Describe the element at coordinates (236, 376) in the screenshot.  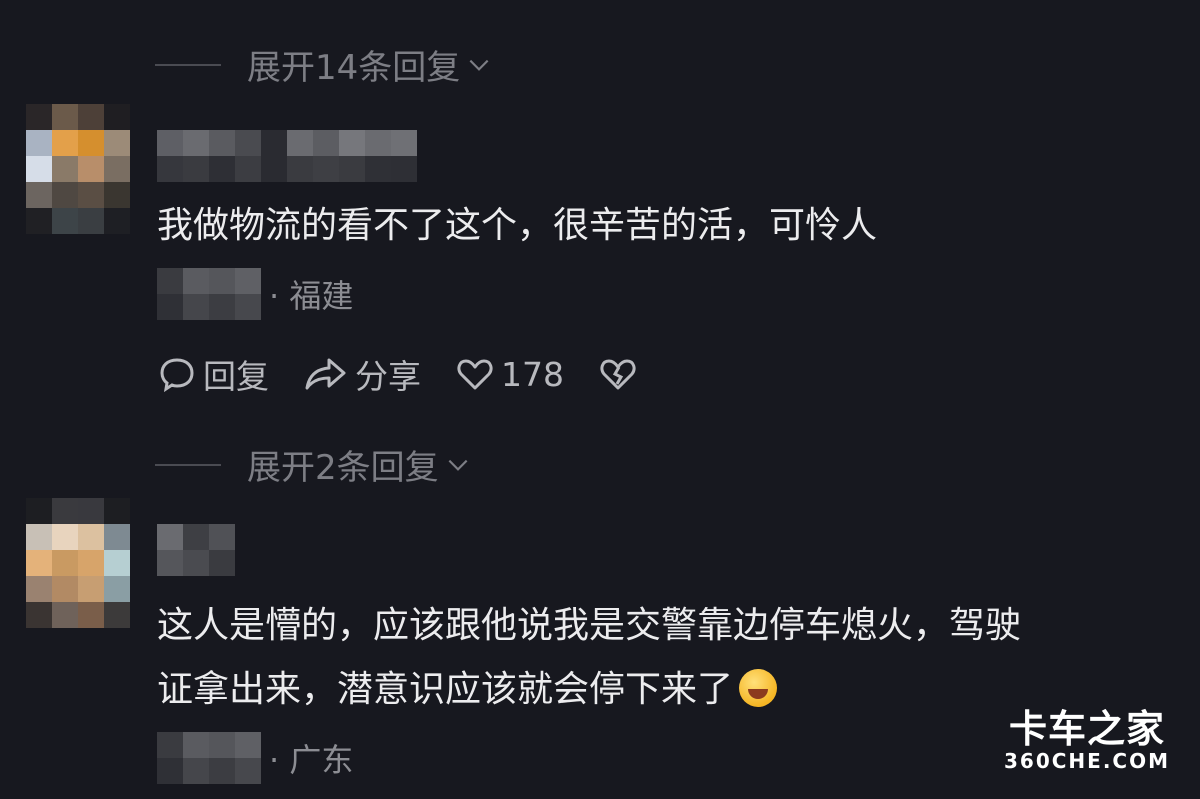
I see `reply-label: 回复` at that location.